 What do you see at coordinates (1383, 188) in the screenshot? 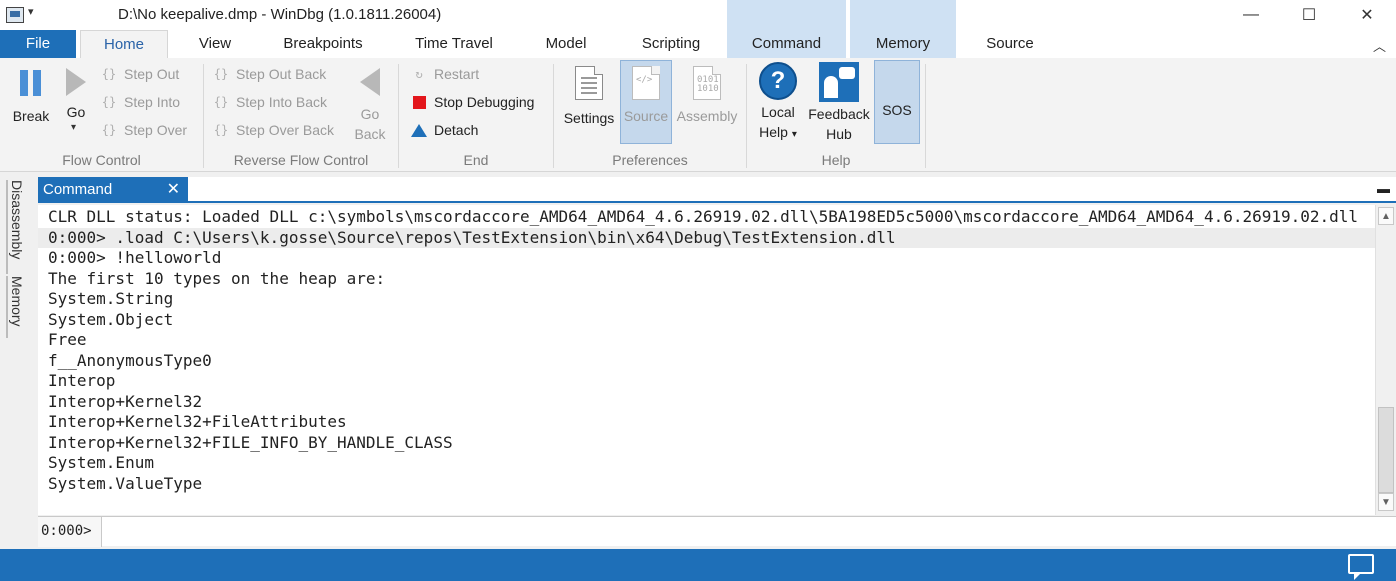
I see `window-menu-icon: ▬` at bounding box center [1383, 188].